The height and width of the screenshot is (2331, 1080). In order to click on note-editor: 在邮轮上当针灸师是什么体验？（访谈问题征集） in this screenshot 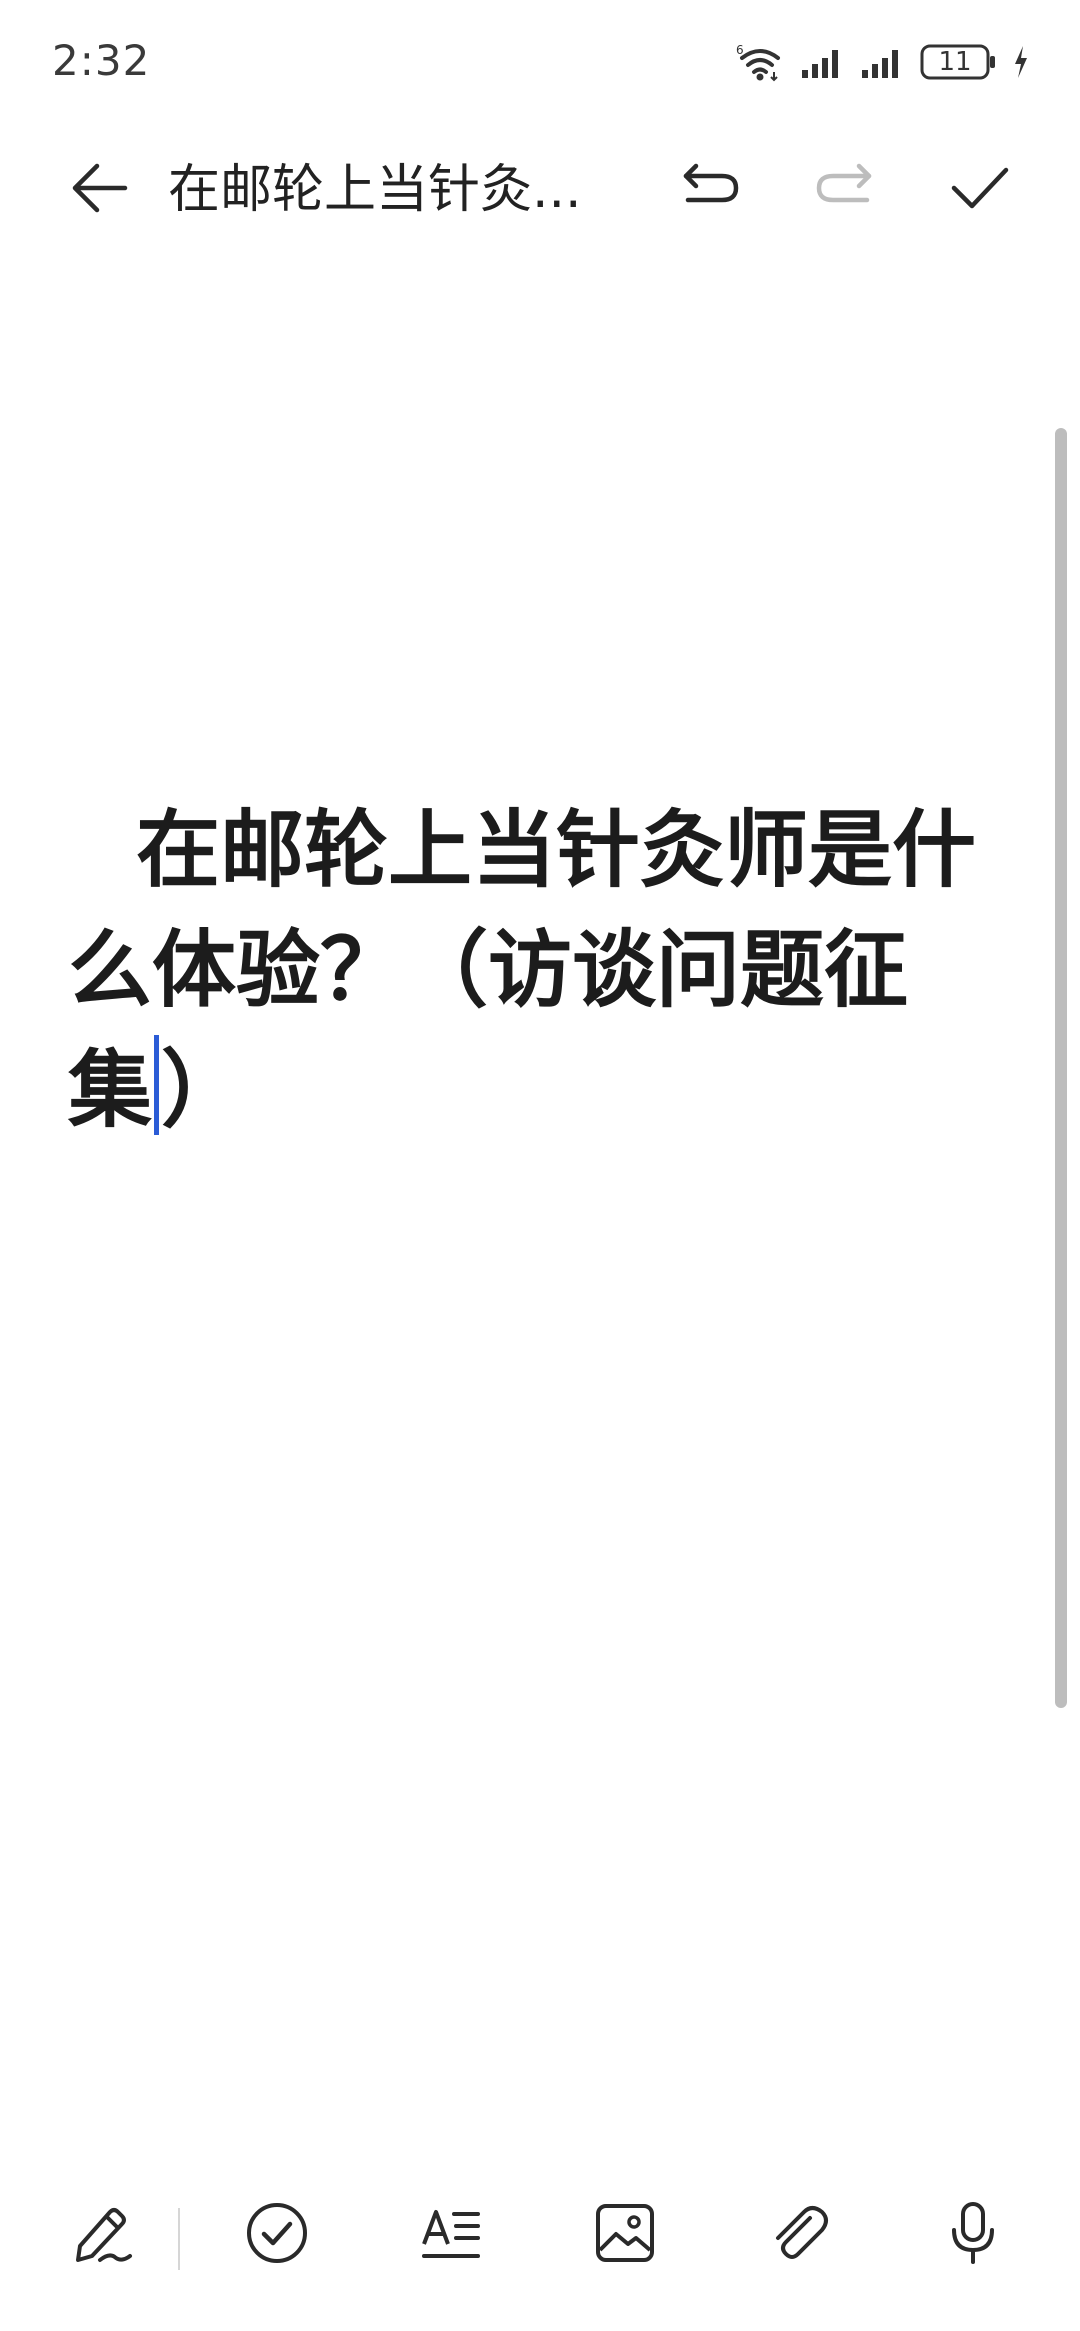, I will do `click(528, 970)`.